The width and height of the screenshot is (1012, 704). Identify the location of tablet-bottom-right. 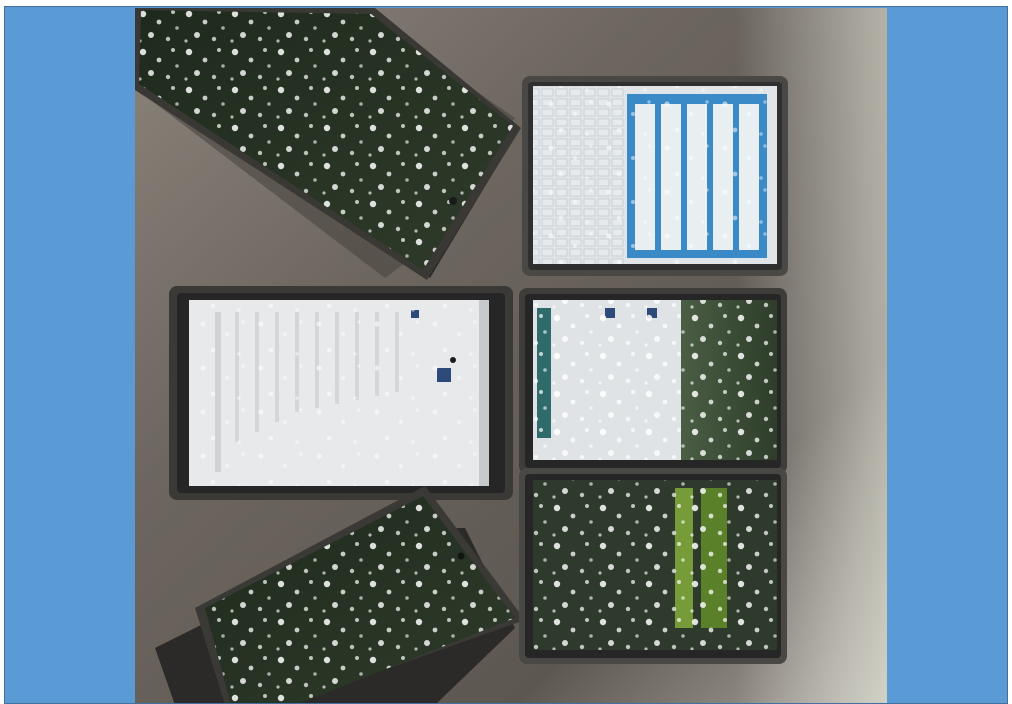
(653, 566).